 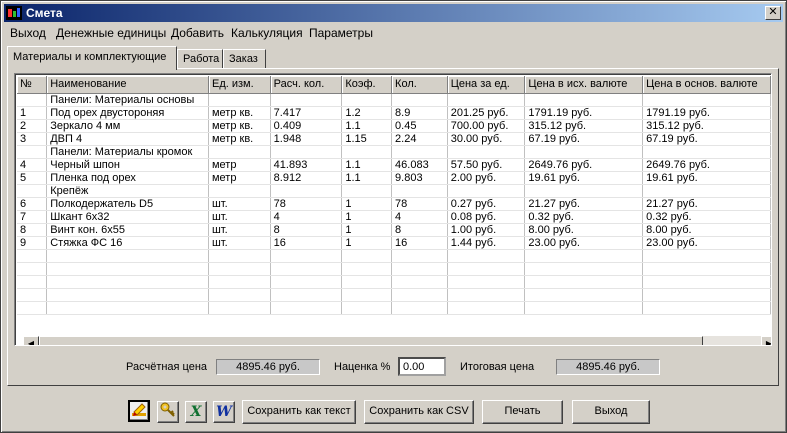 What do you see at coordinates (139, 411) in the screenshot?
I see `edit-icon` at bounding box center [139, 411].